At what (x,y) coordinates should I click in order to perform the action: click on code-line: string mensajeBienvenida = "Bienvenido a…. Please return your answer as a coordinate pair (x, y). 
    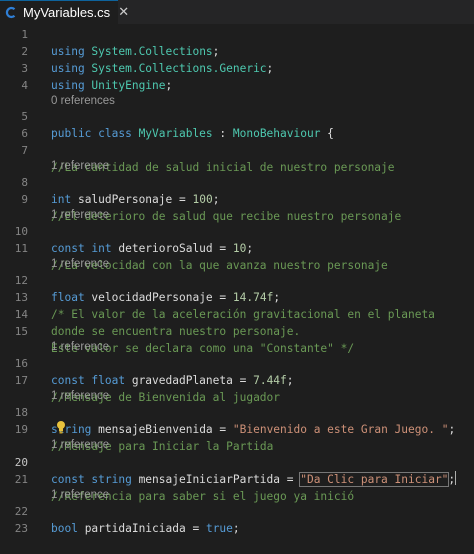
    Looking at the image, I should click on (237, 420).